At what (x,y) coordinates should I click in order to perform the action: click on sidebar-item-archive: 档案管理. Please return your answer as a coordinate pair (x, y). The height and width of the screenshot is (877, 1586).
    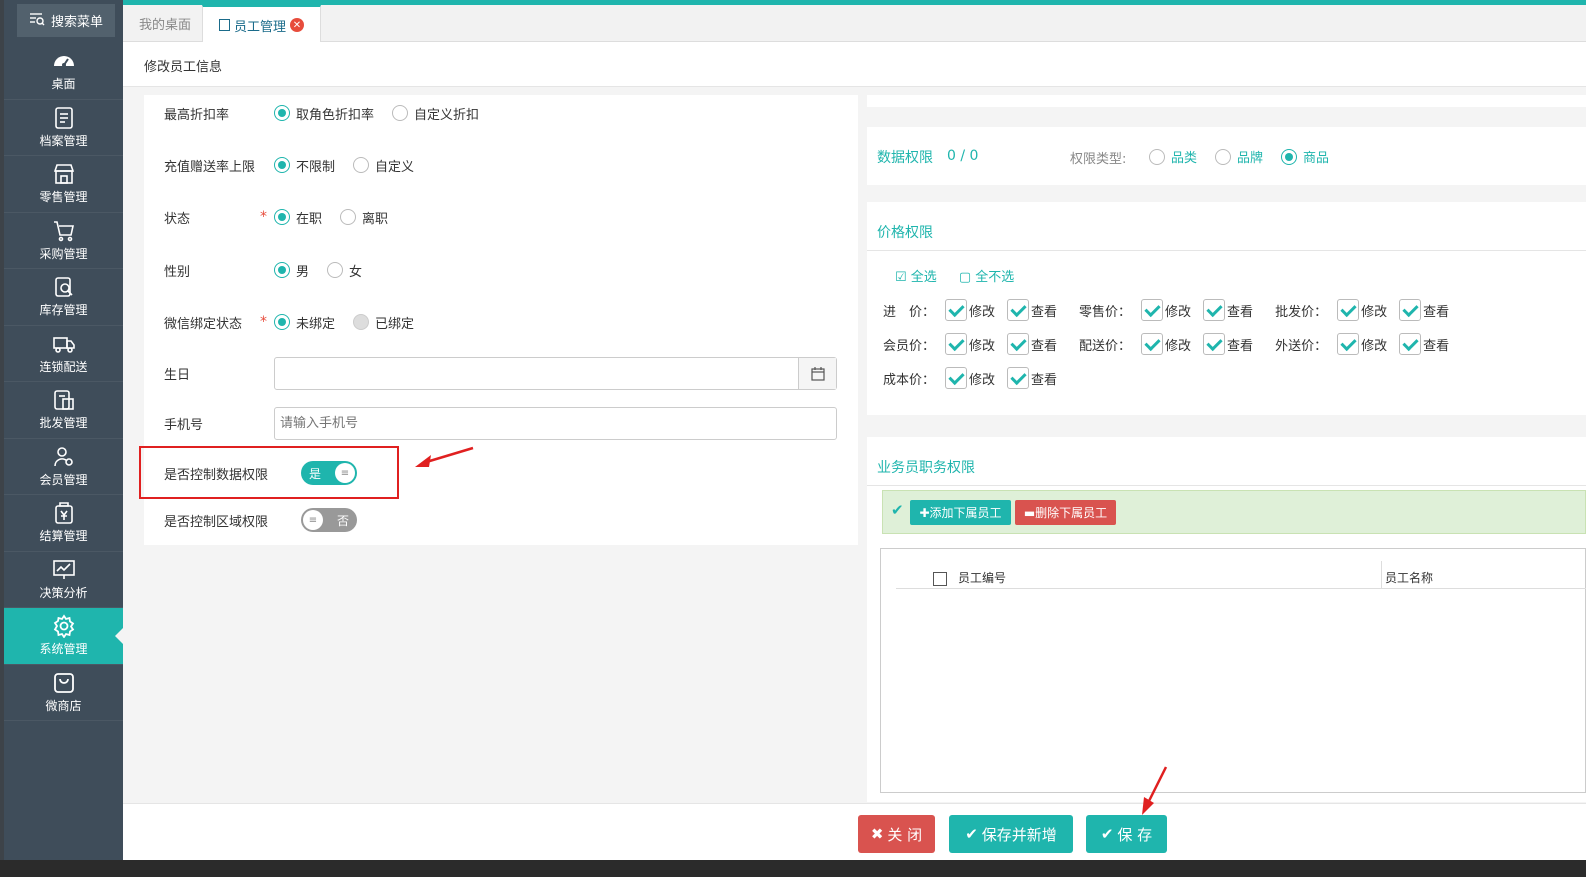
    Looking at the image, I should click on (63, 128).